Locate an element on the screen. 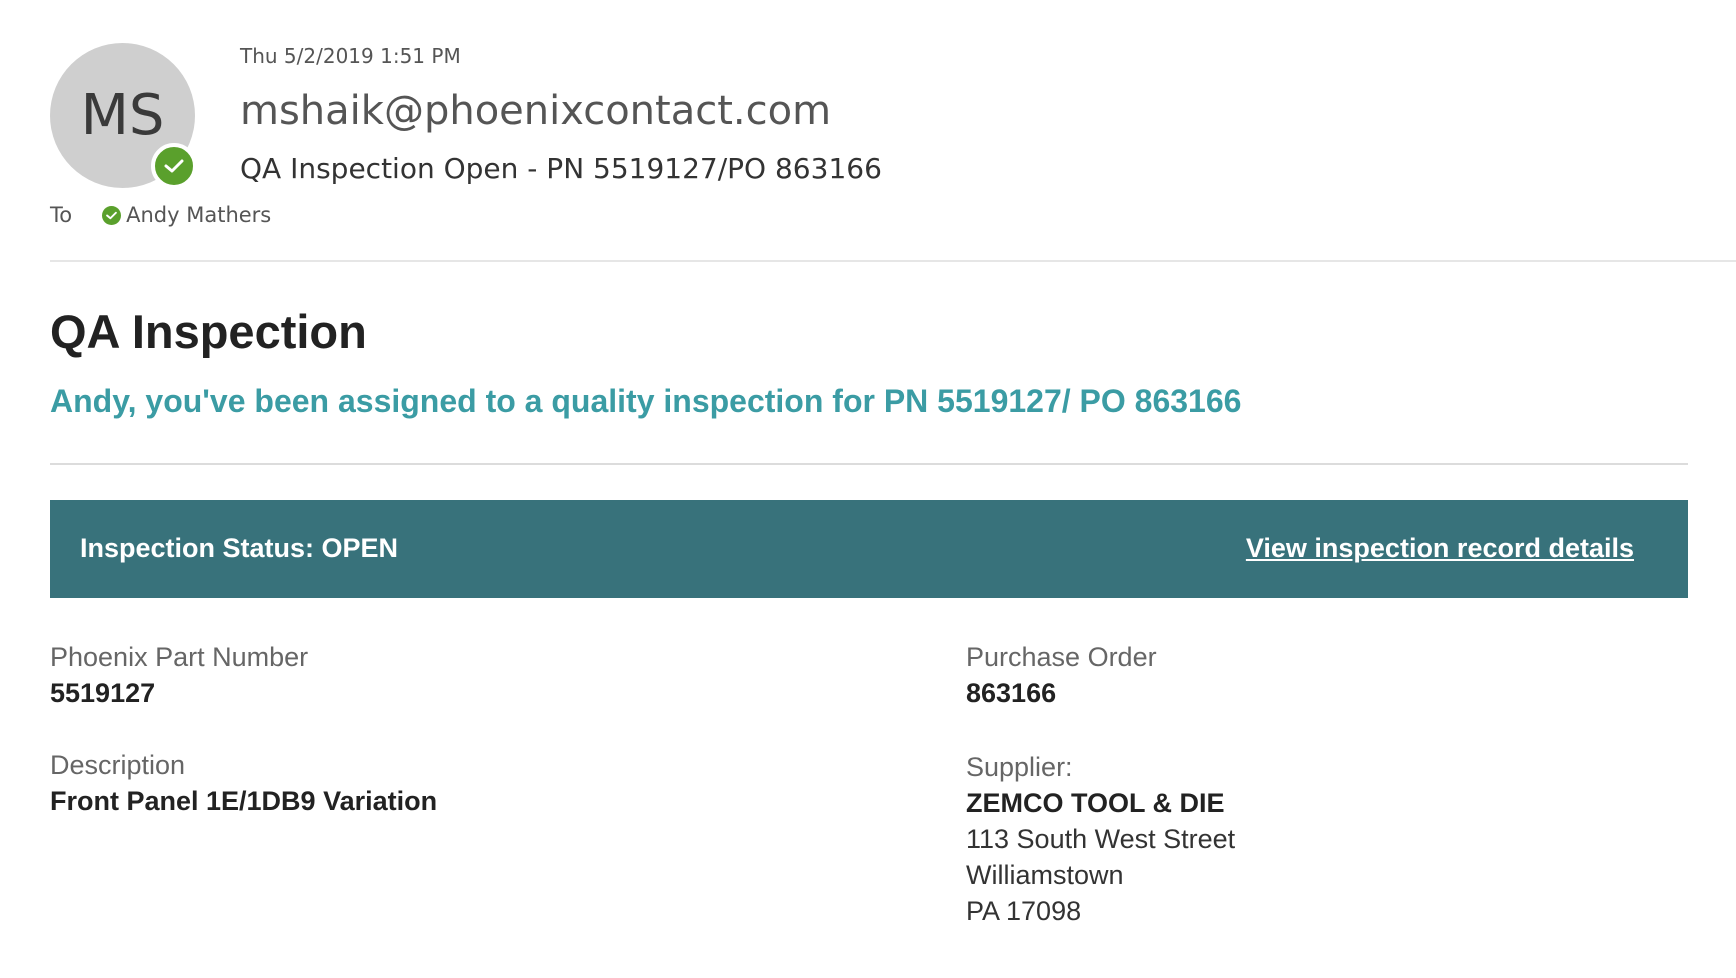 The height and width of the screenshot is (978, 1736). part-number-value: 5519127 is located at coordinates (103, 693).